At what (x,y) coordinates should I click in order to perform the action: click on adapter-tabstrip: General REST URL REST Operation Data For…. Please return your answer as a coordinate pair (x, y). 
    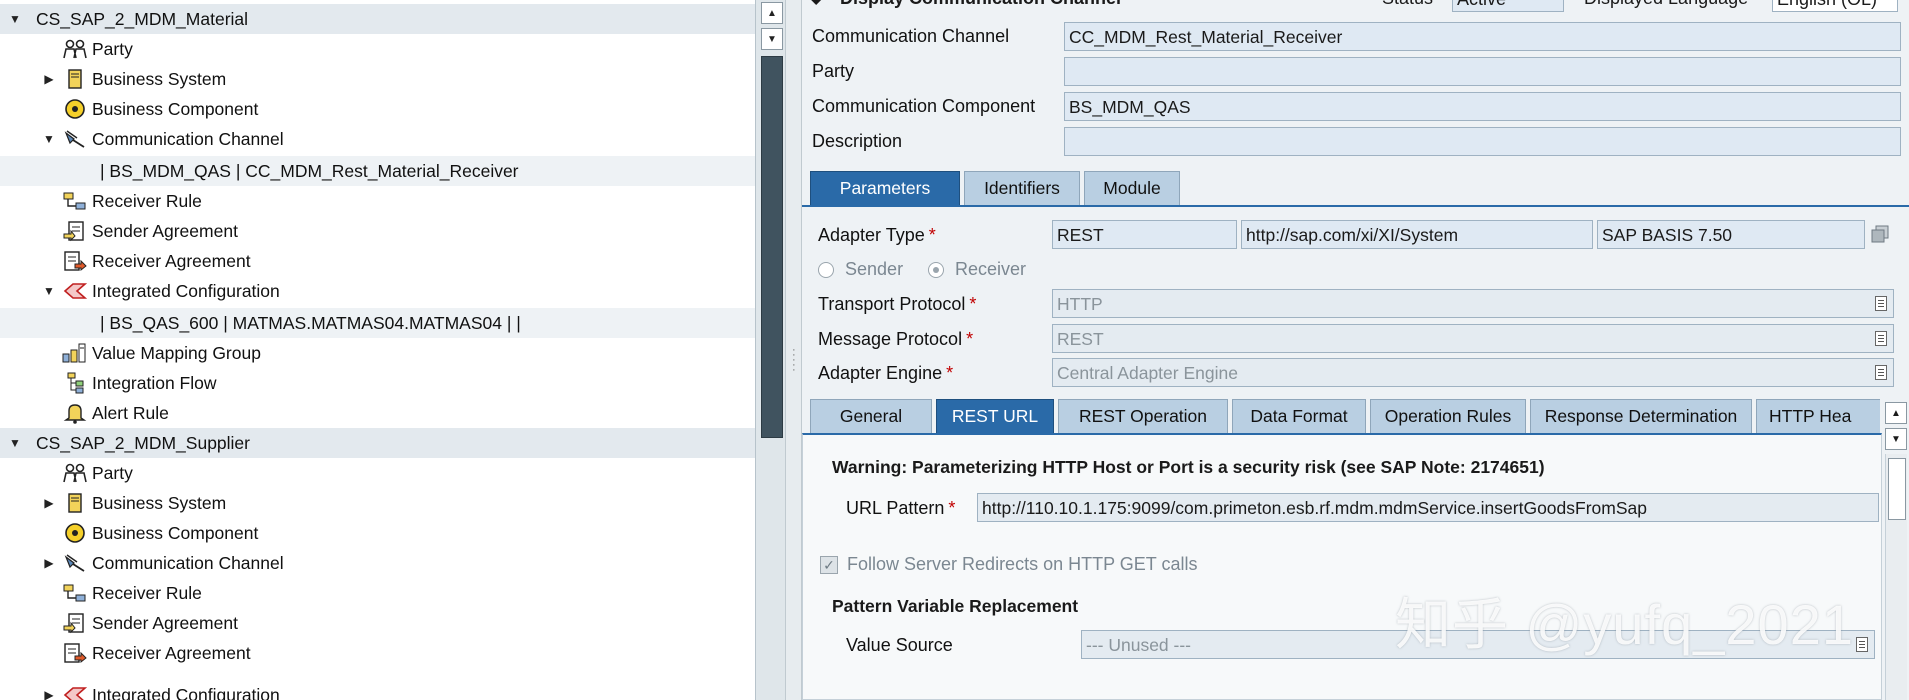
    Looking at the image, I should click on (1345, 416).